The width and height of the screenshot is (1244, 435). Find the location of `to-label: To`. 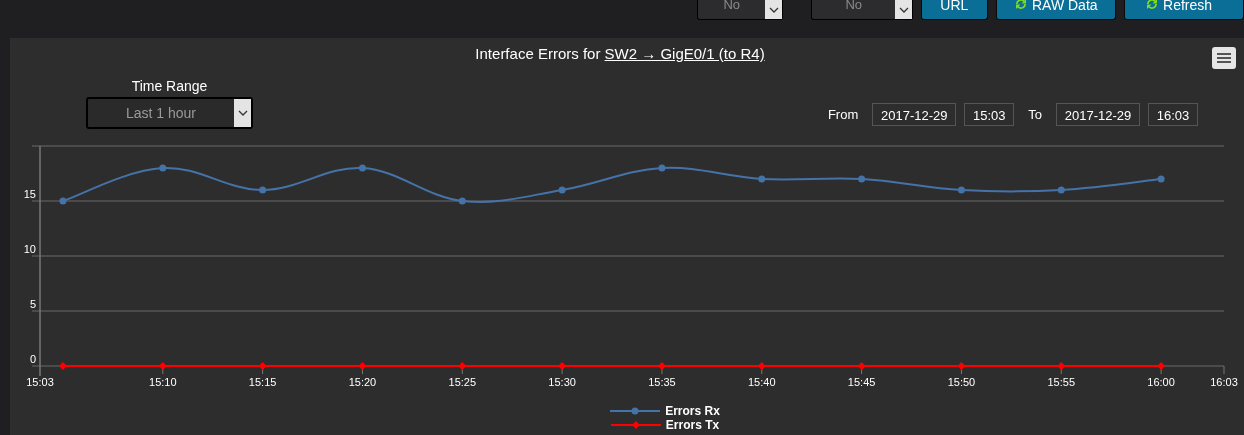

to-label: To is located at coordinates (1035, 114).